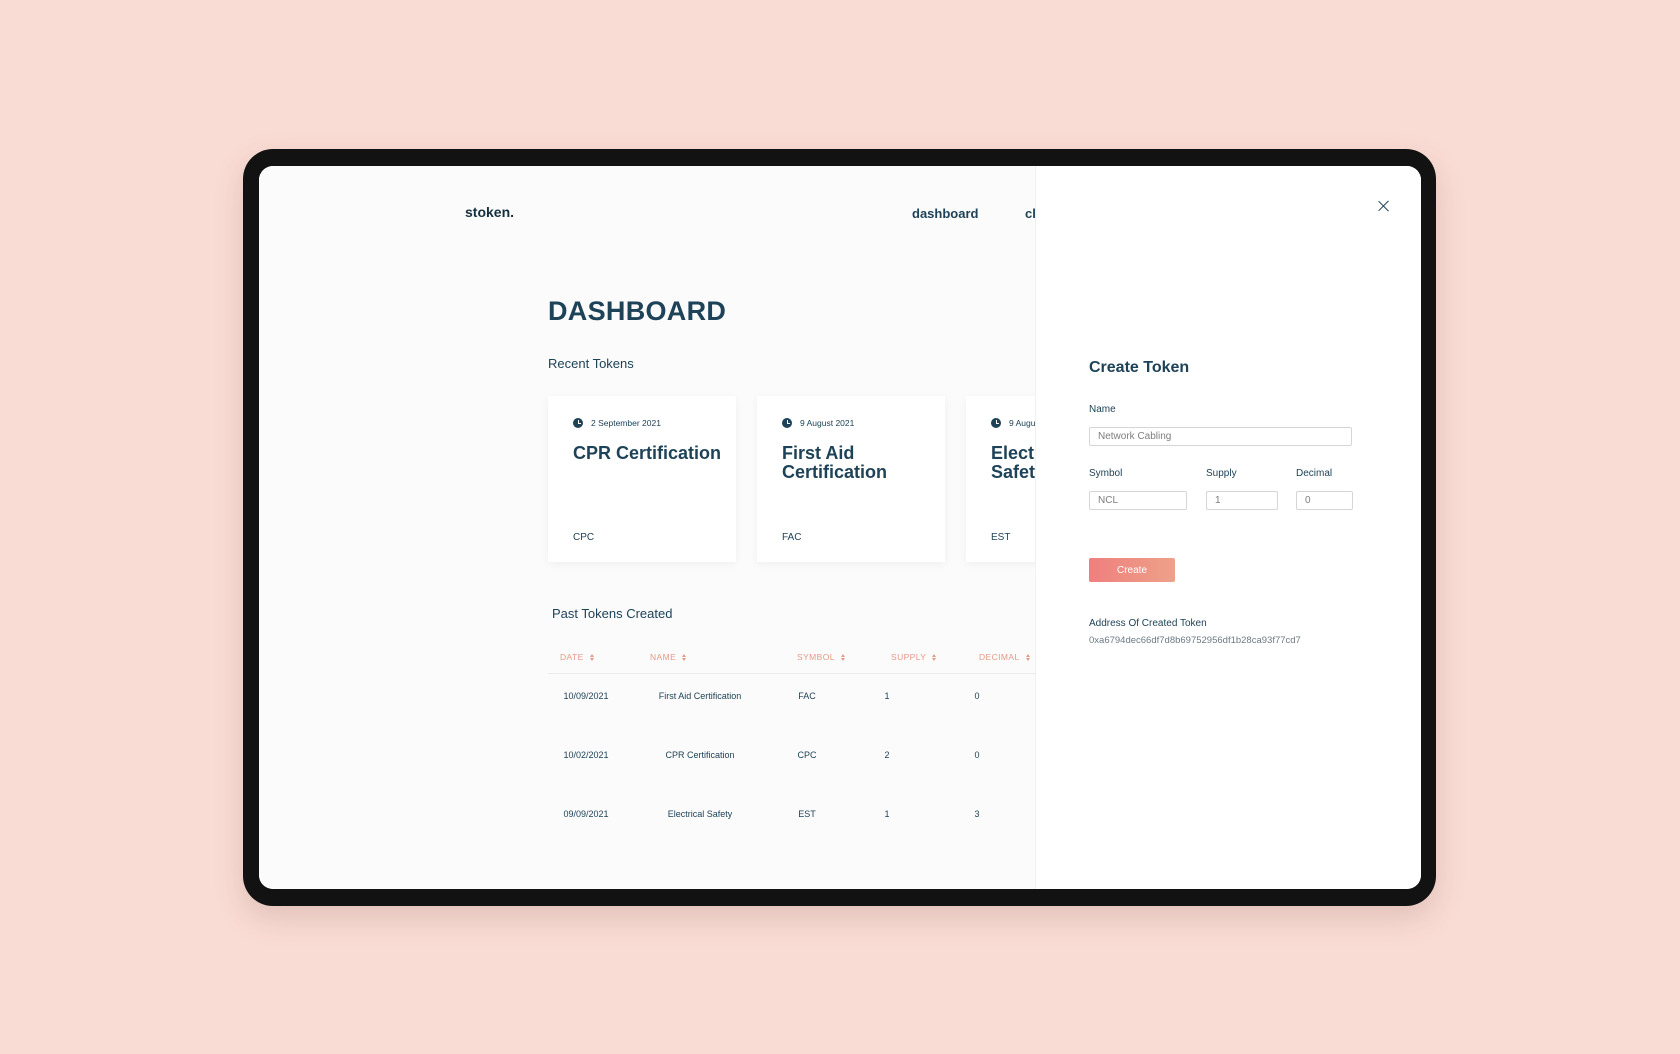 The image size is (1680, 1054). What do you see at coordinates (700, 814) in the screenshot?
I see `cell-name: Electrical Safety` at bounding box center [700, 814].